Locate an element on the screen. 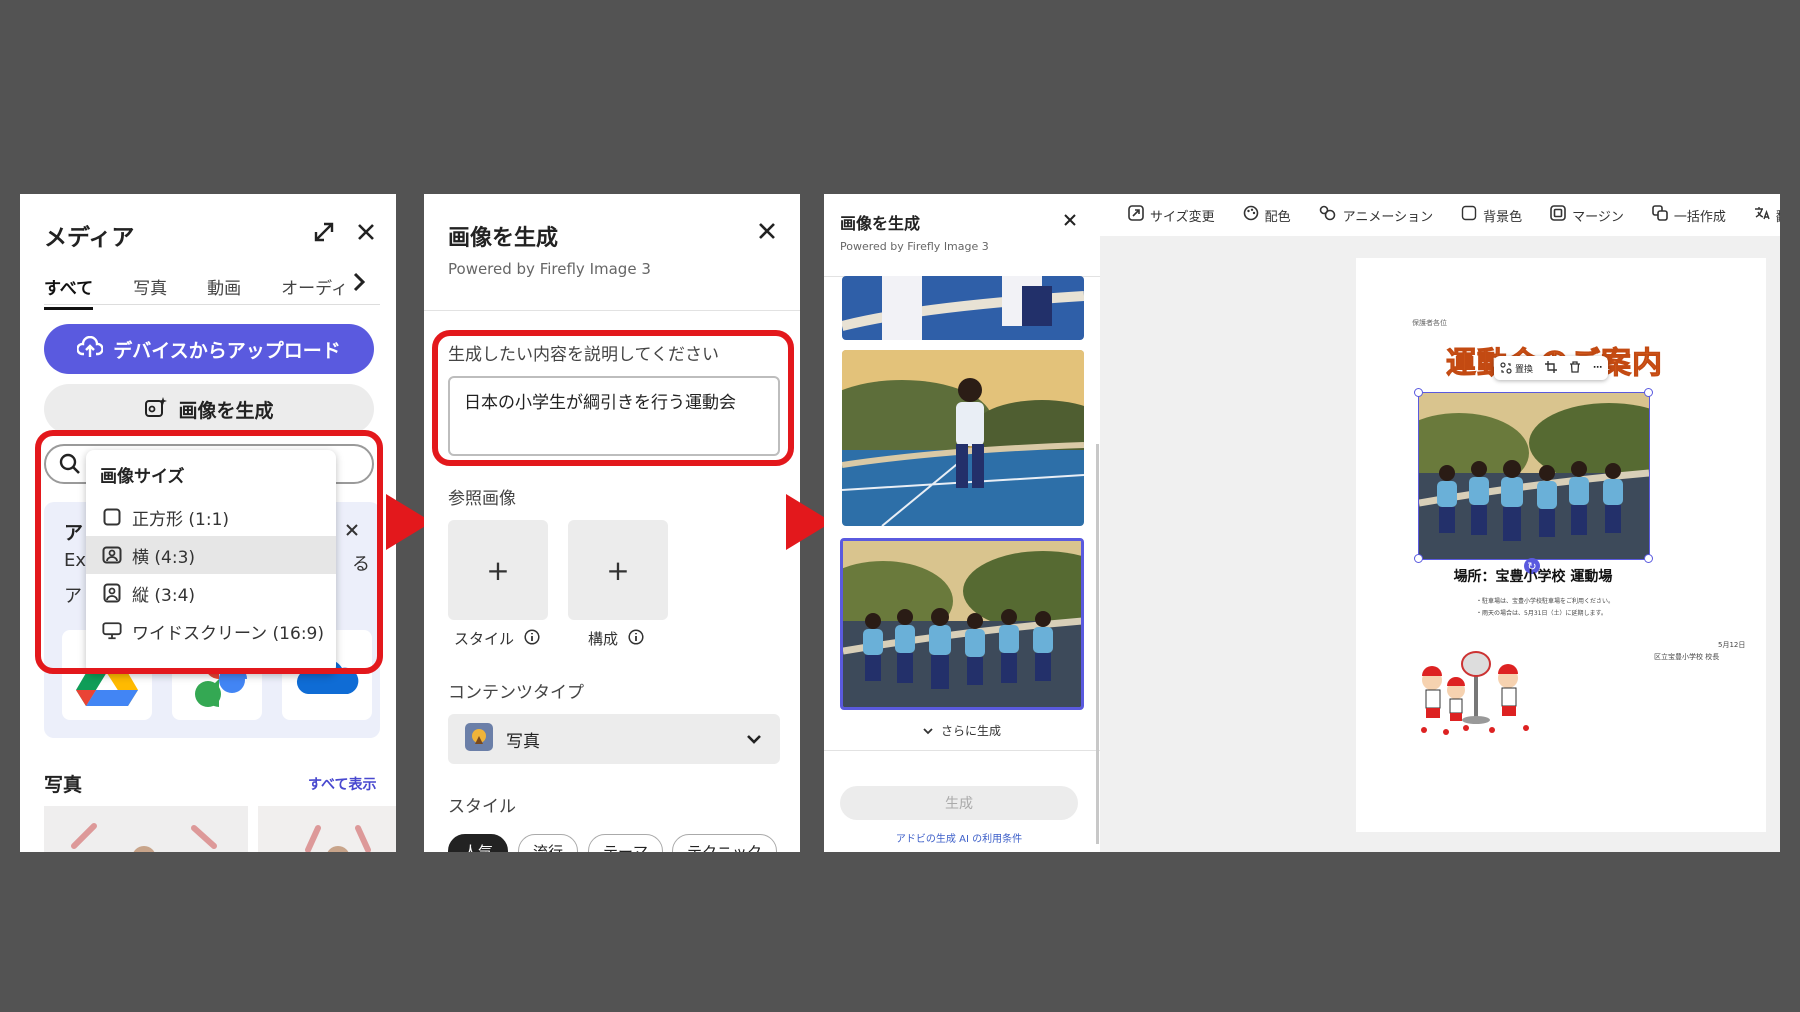 Image resolution: width=1800 pixels, height=1012 pixels. style-chip-popular: 人気 is located at coordinates (478, 843).